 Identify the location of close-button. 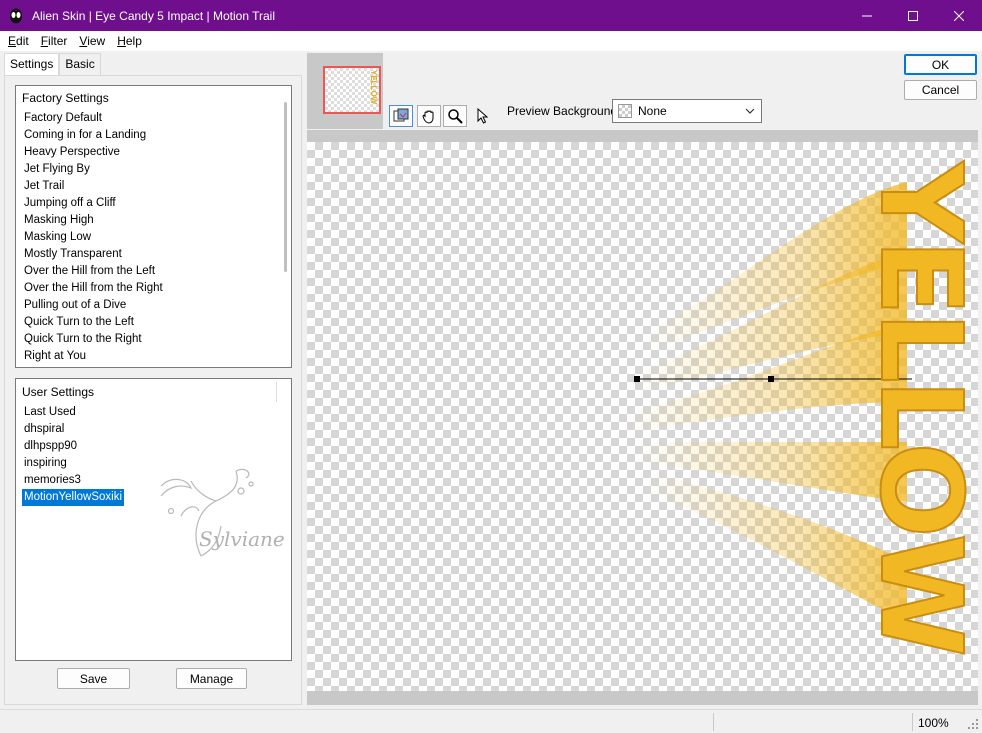
(959, 15).